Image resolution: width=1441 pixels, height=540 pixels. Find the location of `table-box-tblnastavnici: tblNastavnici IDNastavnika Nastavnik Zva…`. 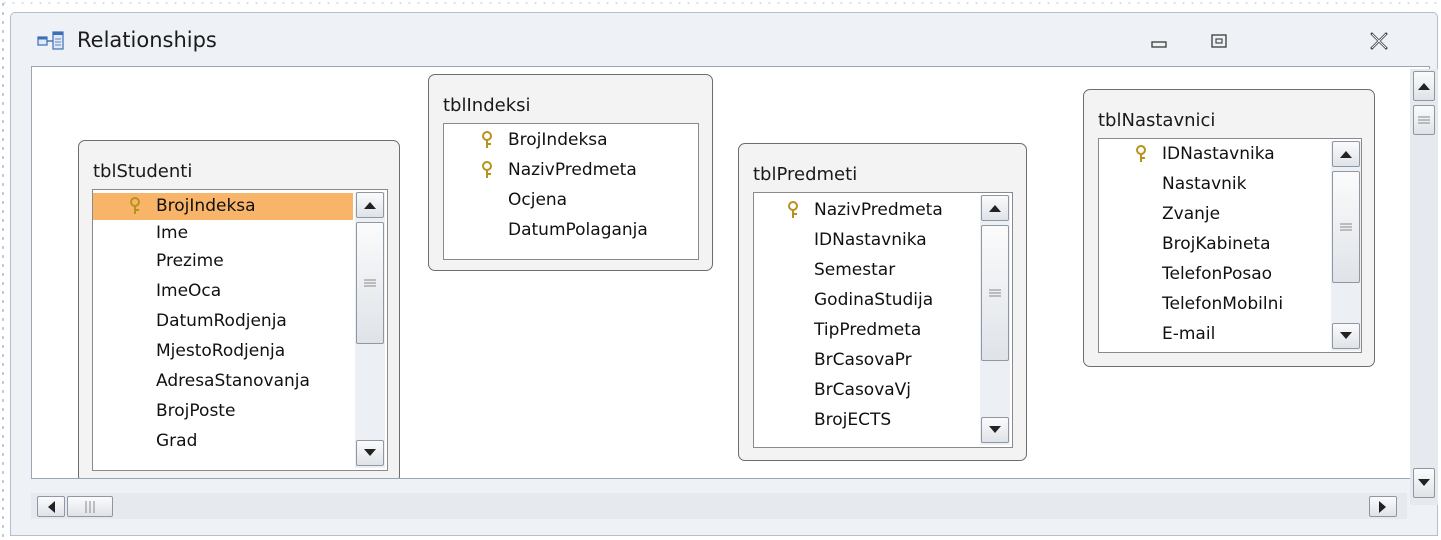

table-box-tblnastavnici: tblNastavnici IDNastavnika Nastavnik Zva… is located at coordinates (1229, 228).